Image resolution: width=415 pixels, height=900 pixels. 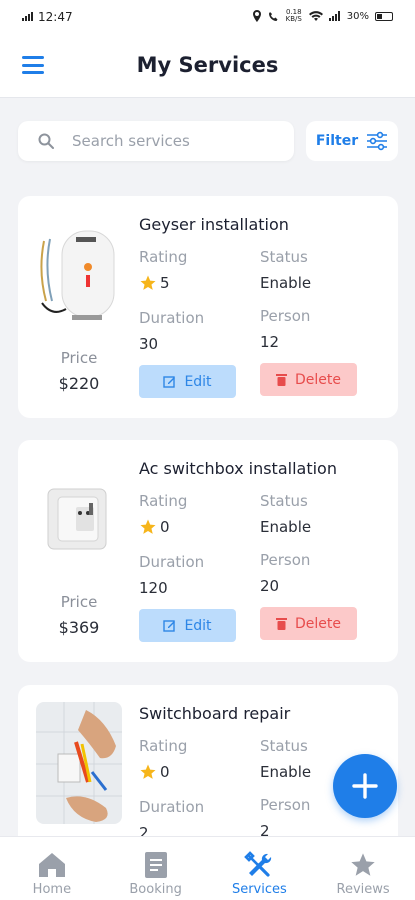 I want to click on price-value: $369, so click(x=79, y=627).